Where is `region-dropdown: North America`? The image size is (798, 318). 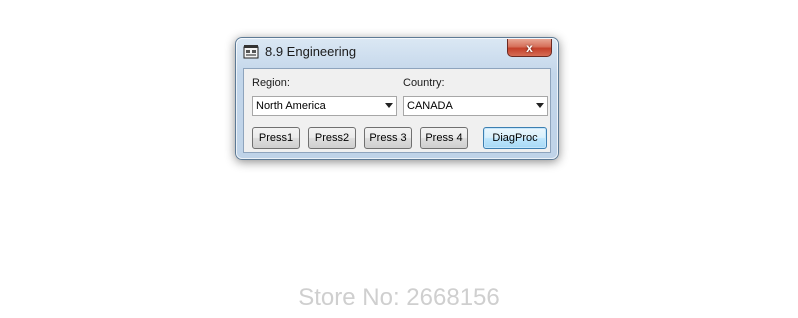 region-dropdown: North America is located at coordinates (324, 106).